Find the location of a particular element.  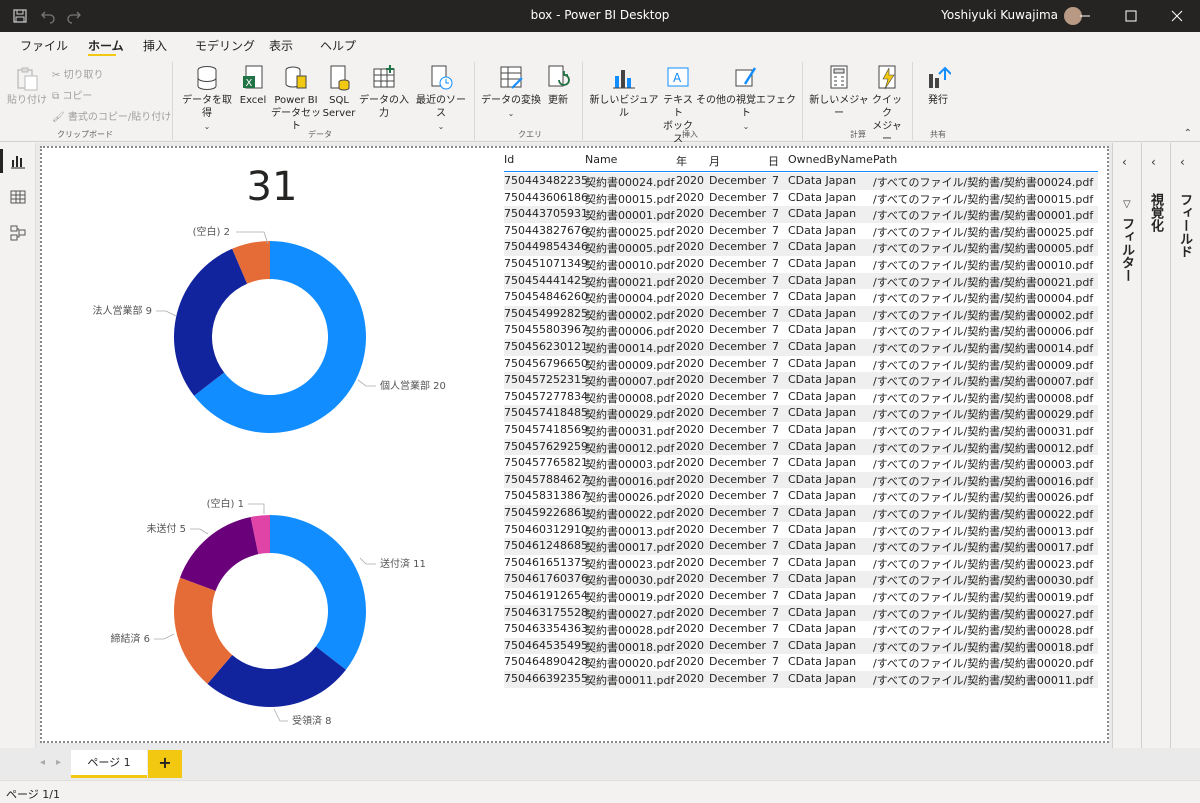

get-data-button: データを取得 ⌄ is located at coordinates (207, 98).